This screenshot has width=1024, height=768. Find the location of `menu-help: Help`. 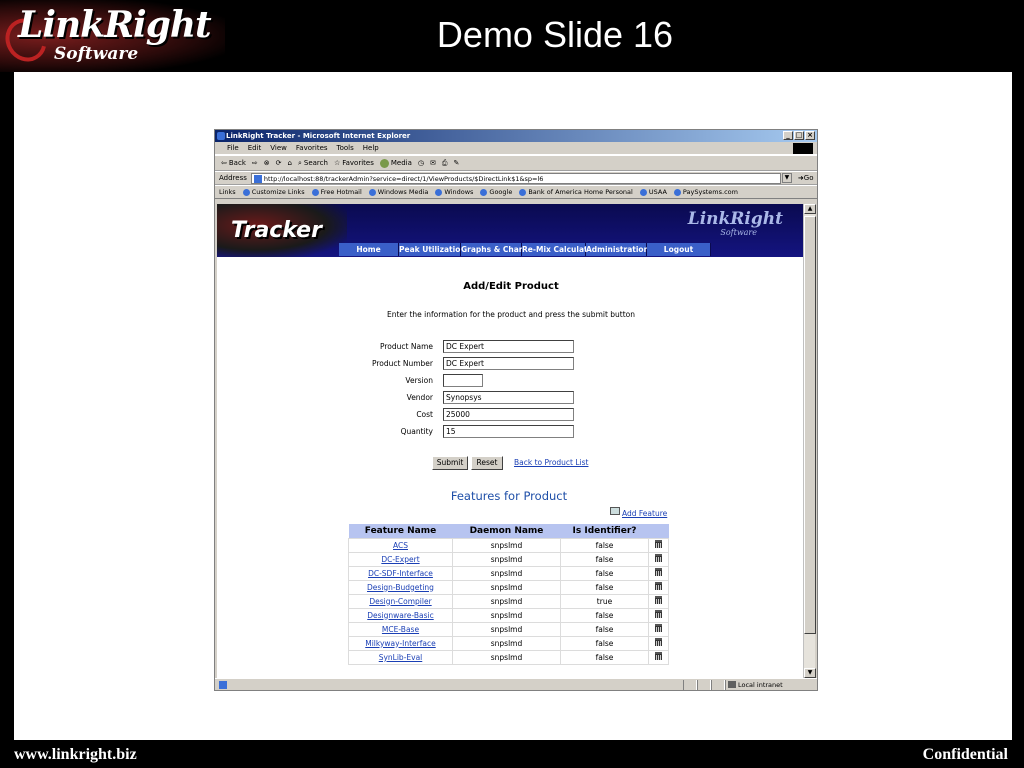

menu-help: Help is located at coordinates (371, 148).